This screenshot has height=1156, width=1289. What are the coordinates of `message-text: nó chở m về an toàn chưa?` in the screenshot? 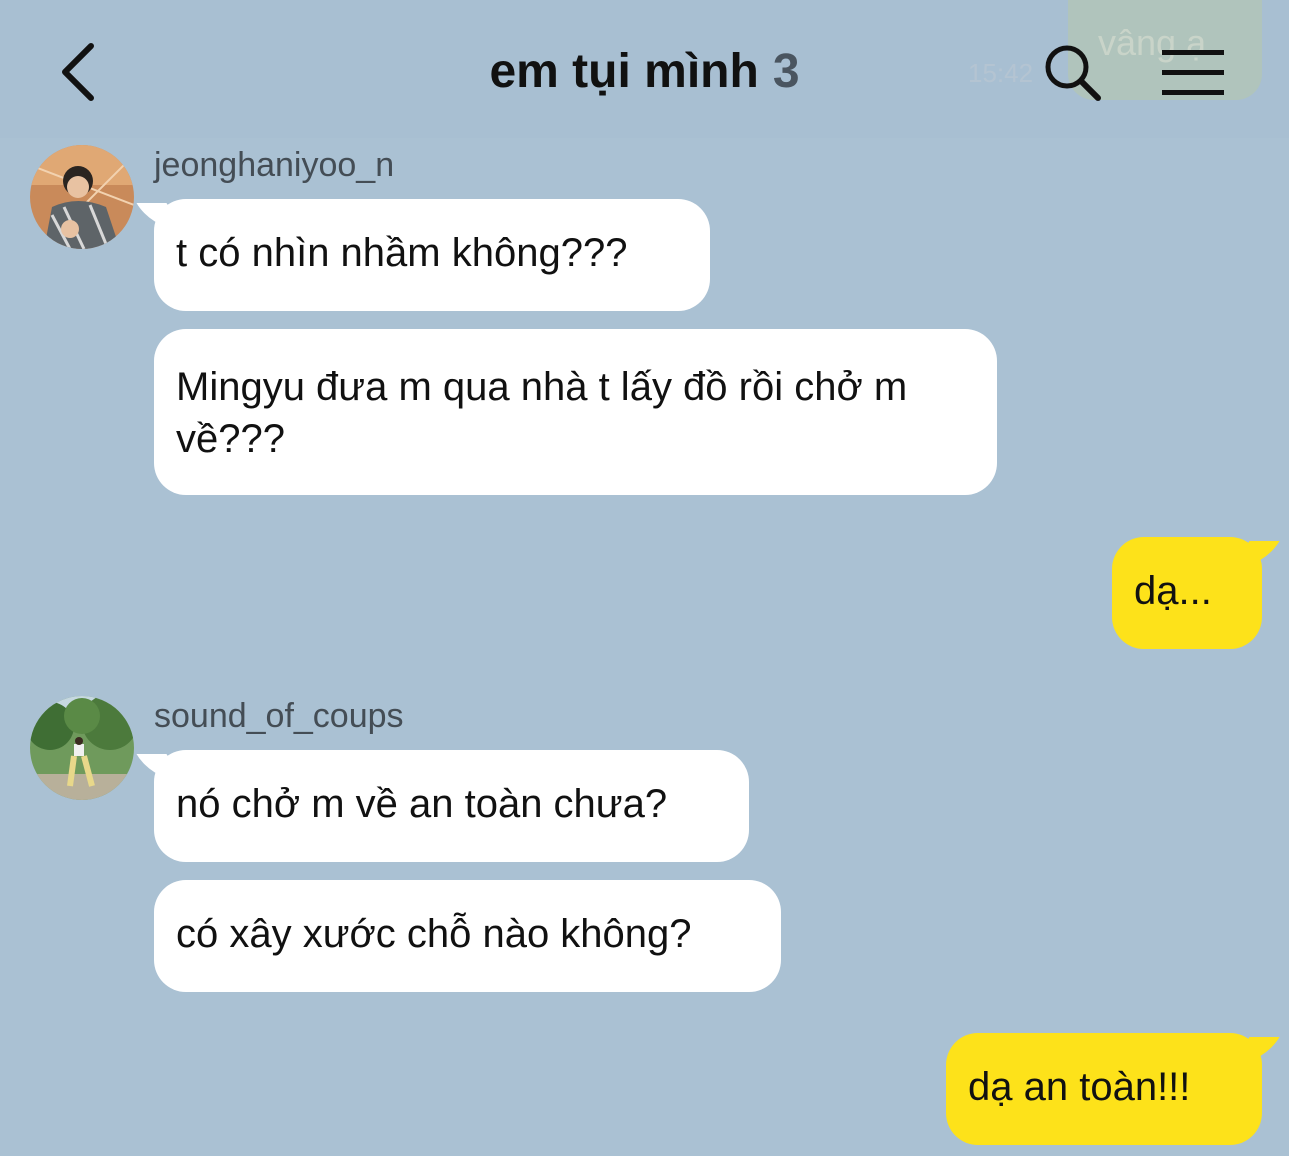 It's located at (422, 804).